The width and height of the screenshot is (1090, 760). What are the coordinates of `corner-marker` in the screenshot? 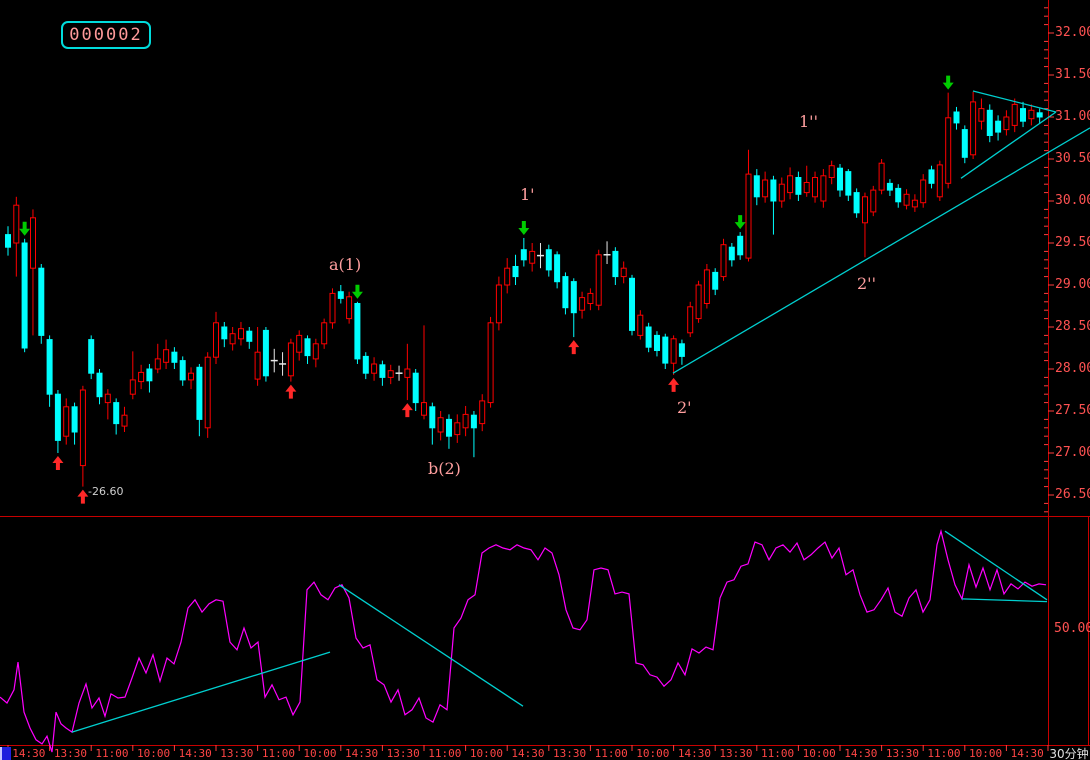 It's located at (5, 753).